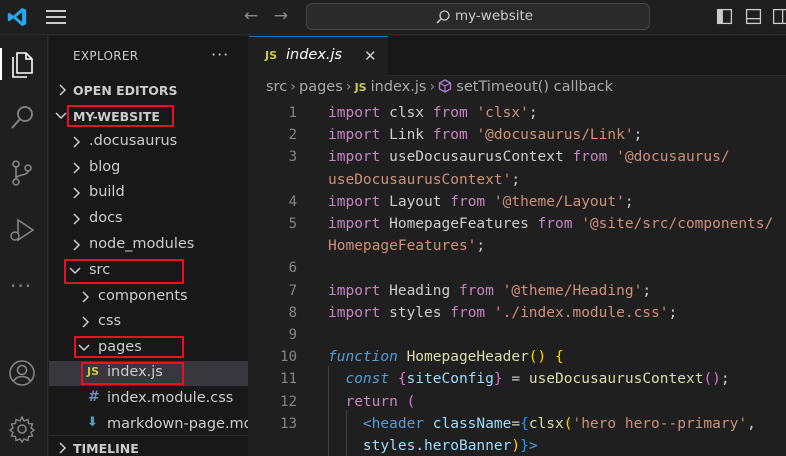 The height and width of the screenshot is (456, 786). What do you see at coordinates (559, 201) in the screenshot?
I see `code-token: '@theme/Layout'` at bounding box center [559, 201].